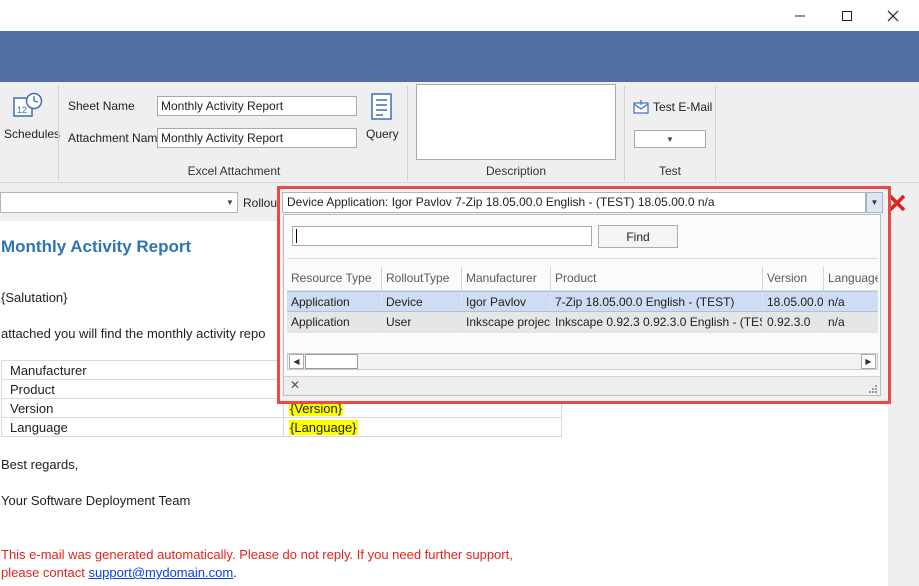 This screenshot has height=586, width=919. Describe the element at coordinates (142, 408) in the screenshot. I see `table-cell-label: Version` at that location.